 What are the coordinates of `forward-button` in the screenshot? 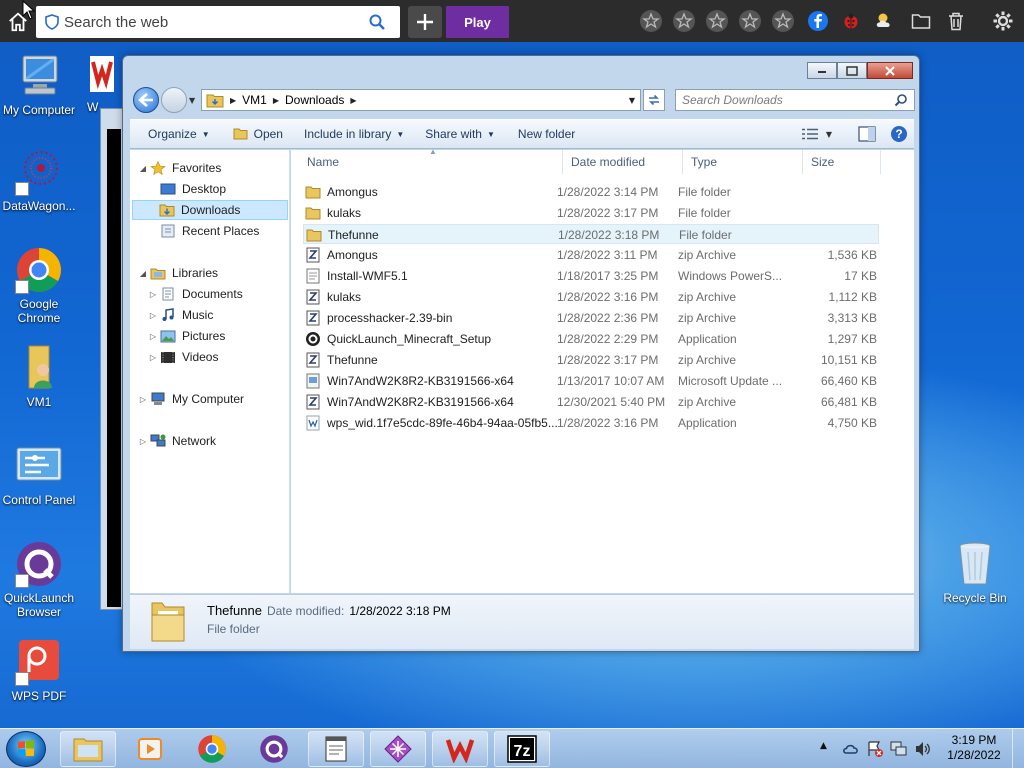 It's located at (174, 100).